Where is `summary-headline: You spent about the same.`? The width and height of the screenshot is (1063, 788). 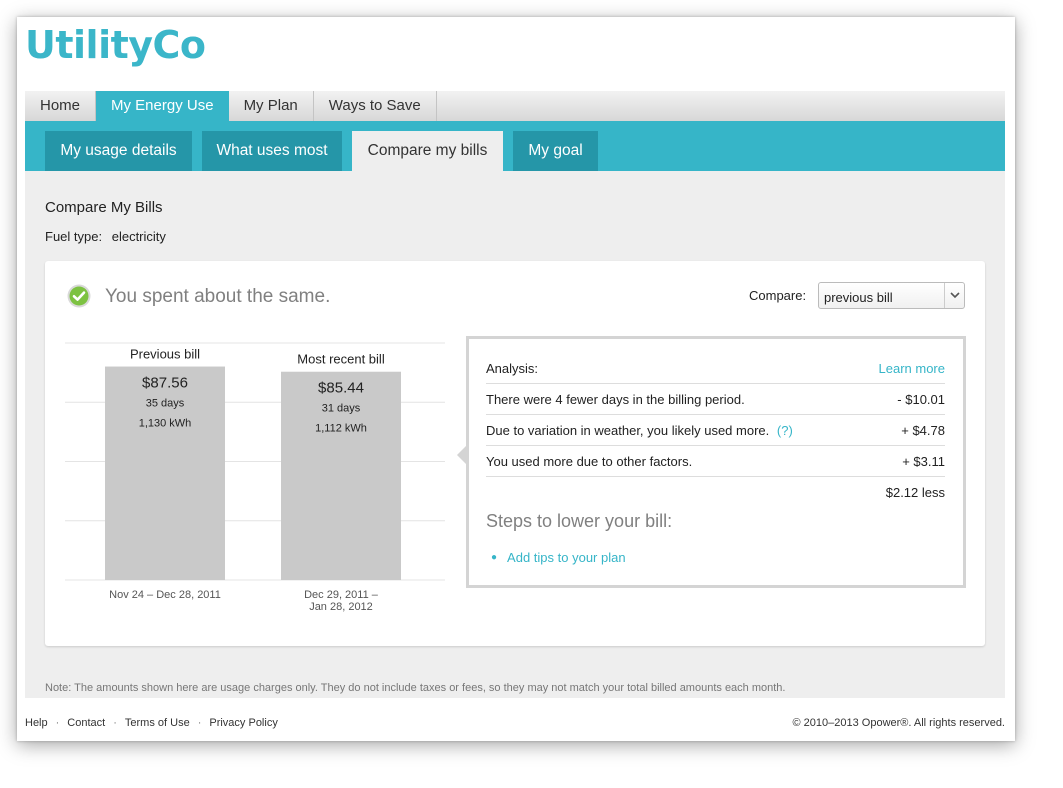 summary-headline: You spent about the same. is located at coordinates (218, 296).